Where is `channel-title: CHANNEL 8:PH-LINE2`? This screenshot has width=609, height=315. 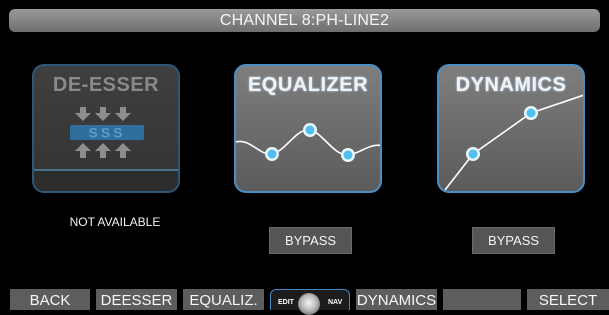 channel-title: CHANNEL 8:PH-LINE2 is located at coordinates (304, 20).